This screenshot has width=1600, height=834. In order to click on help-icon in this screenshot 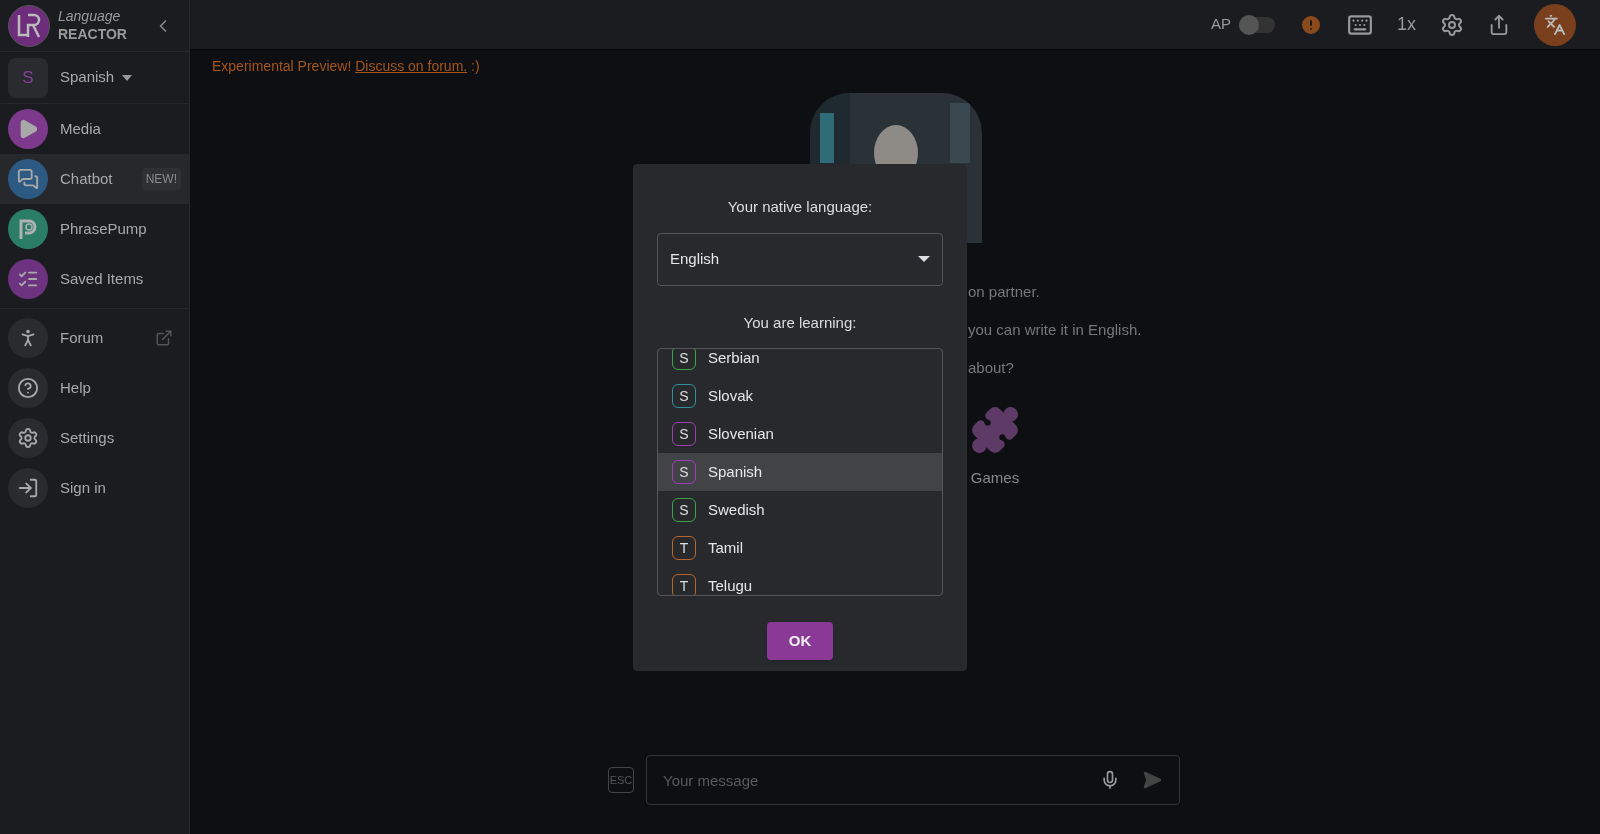, I will do `click(28, 388)`.